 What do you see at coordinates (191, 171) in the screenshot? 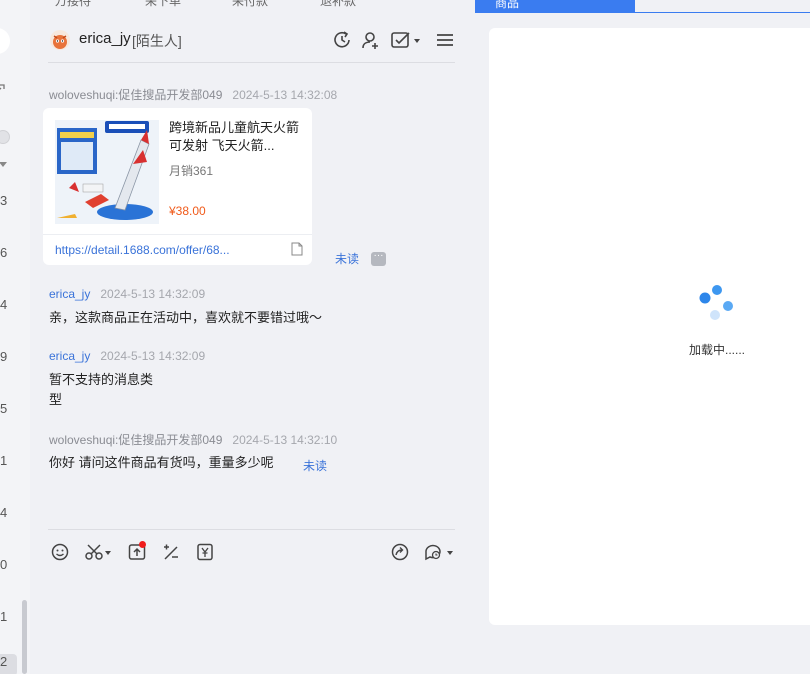
I see `product-sales: 月销361` at bounding box center [191, 171].